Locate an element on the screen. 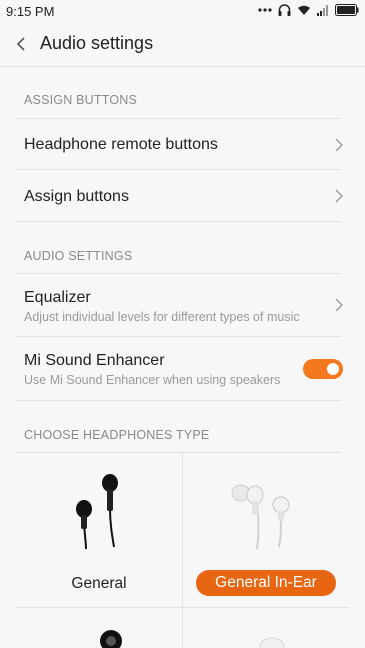  earbuds-white-icon is located at coordinates (260, 517).